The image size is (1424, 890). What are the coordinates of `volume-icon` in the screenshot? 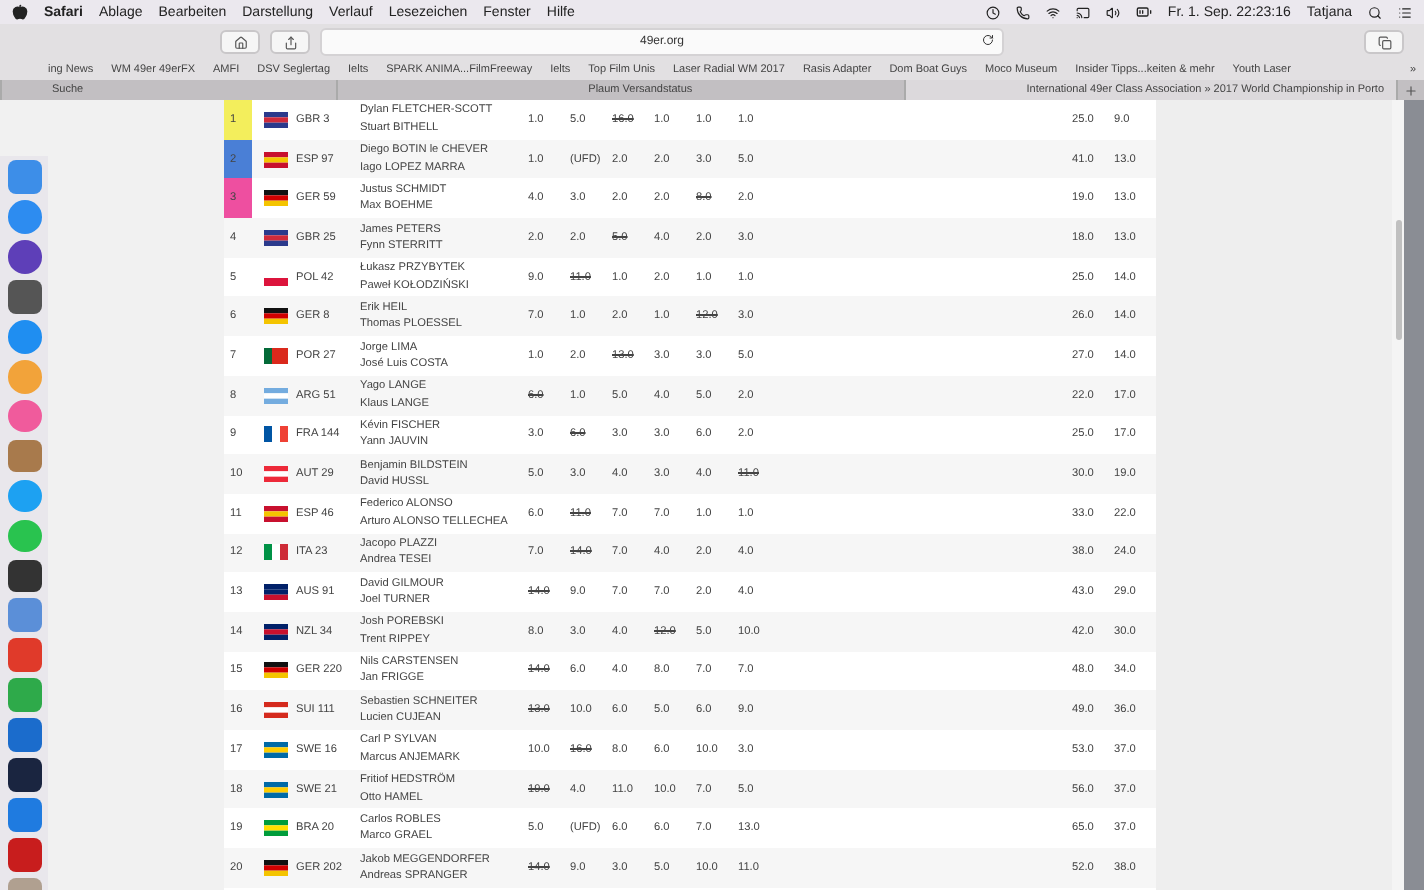 It's located at (1112, 12).